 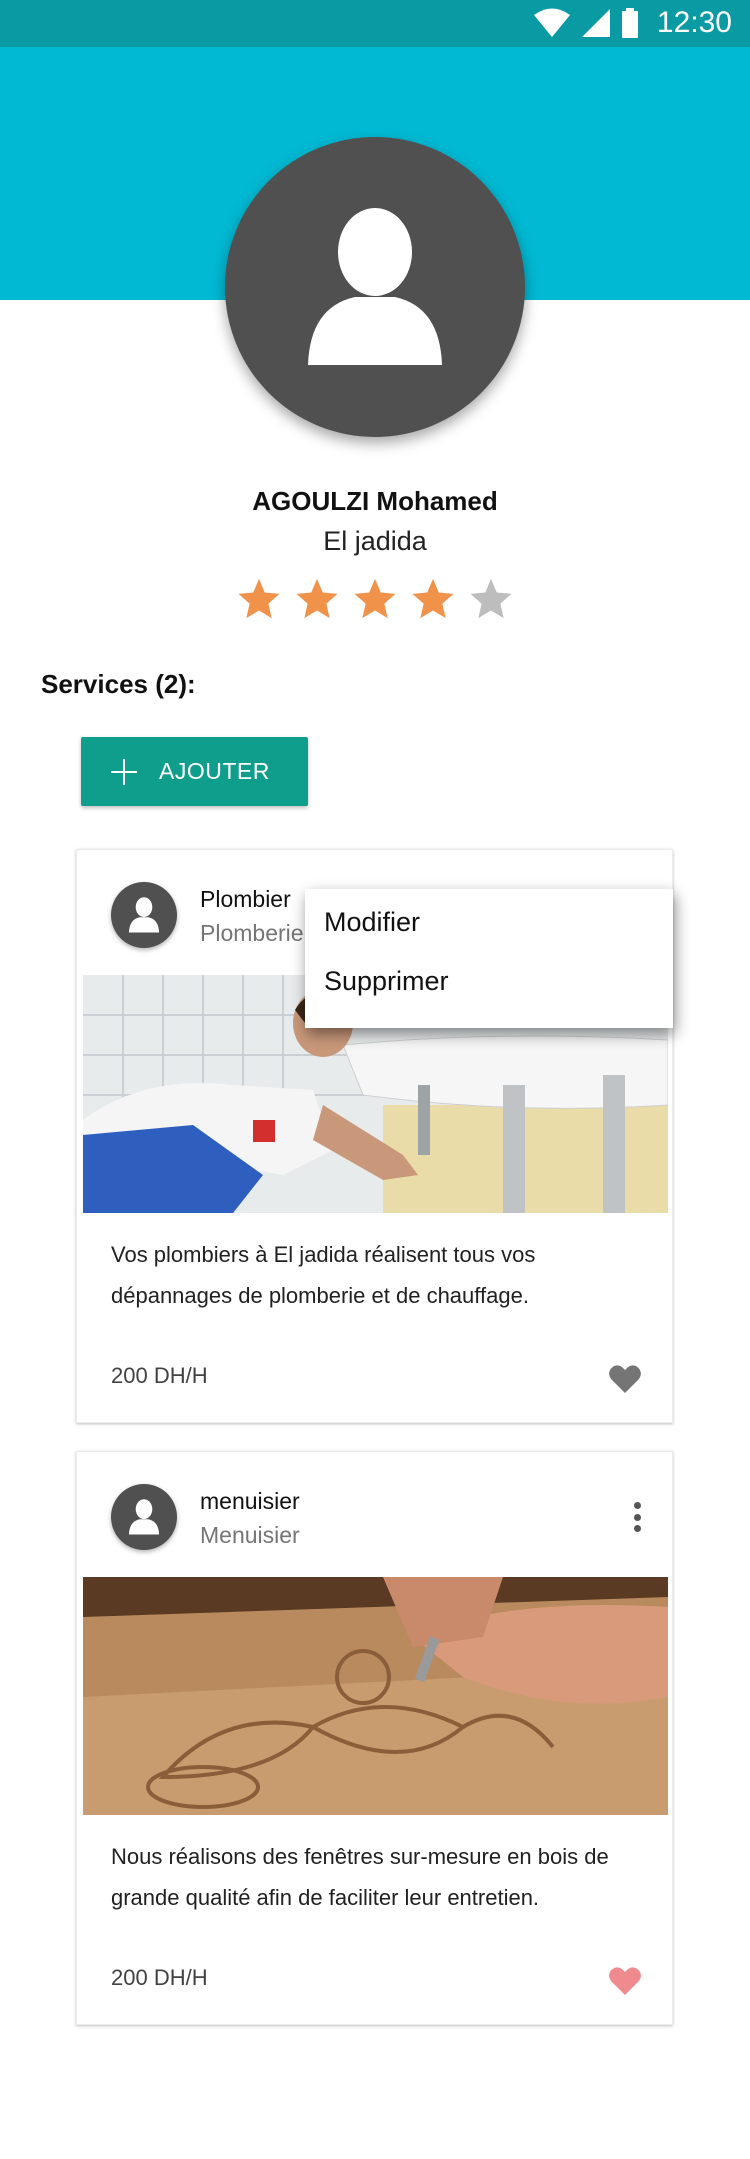 I want to click on profile-avatar, so click(x=375, y=287).